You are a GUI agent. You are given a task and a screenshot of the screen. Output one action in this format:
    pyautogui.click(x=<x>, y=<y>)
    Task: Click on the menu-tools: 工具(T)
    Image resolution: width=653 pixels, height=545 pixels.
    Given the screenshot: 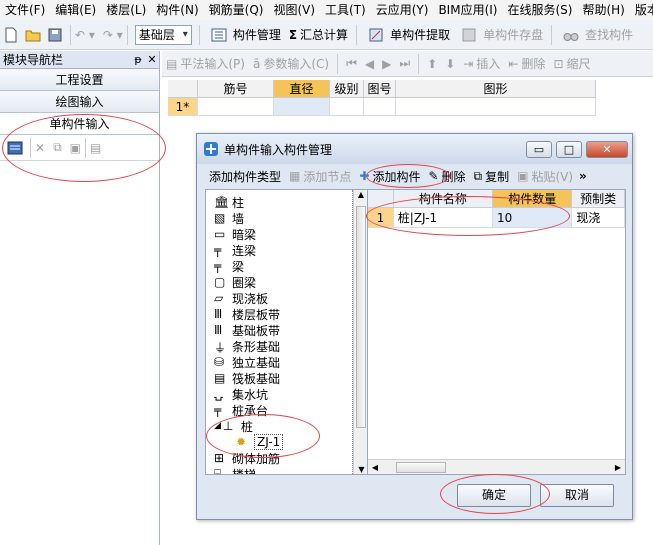 What is the action you would take?
    pyautogui.click(x=345, y=10)
    